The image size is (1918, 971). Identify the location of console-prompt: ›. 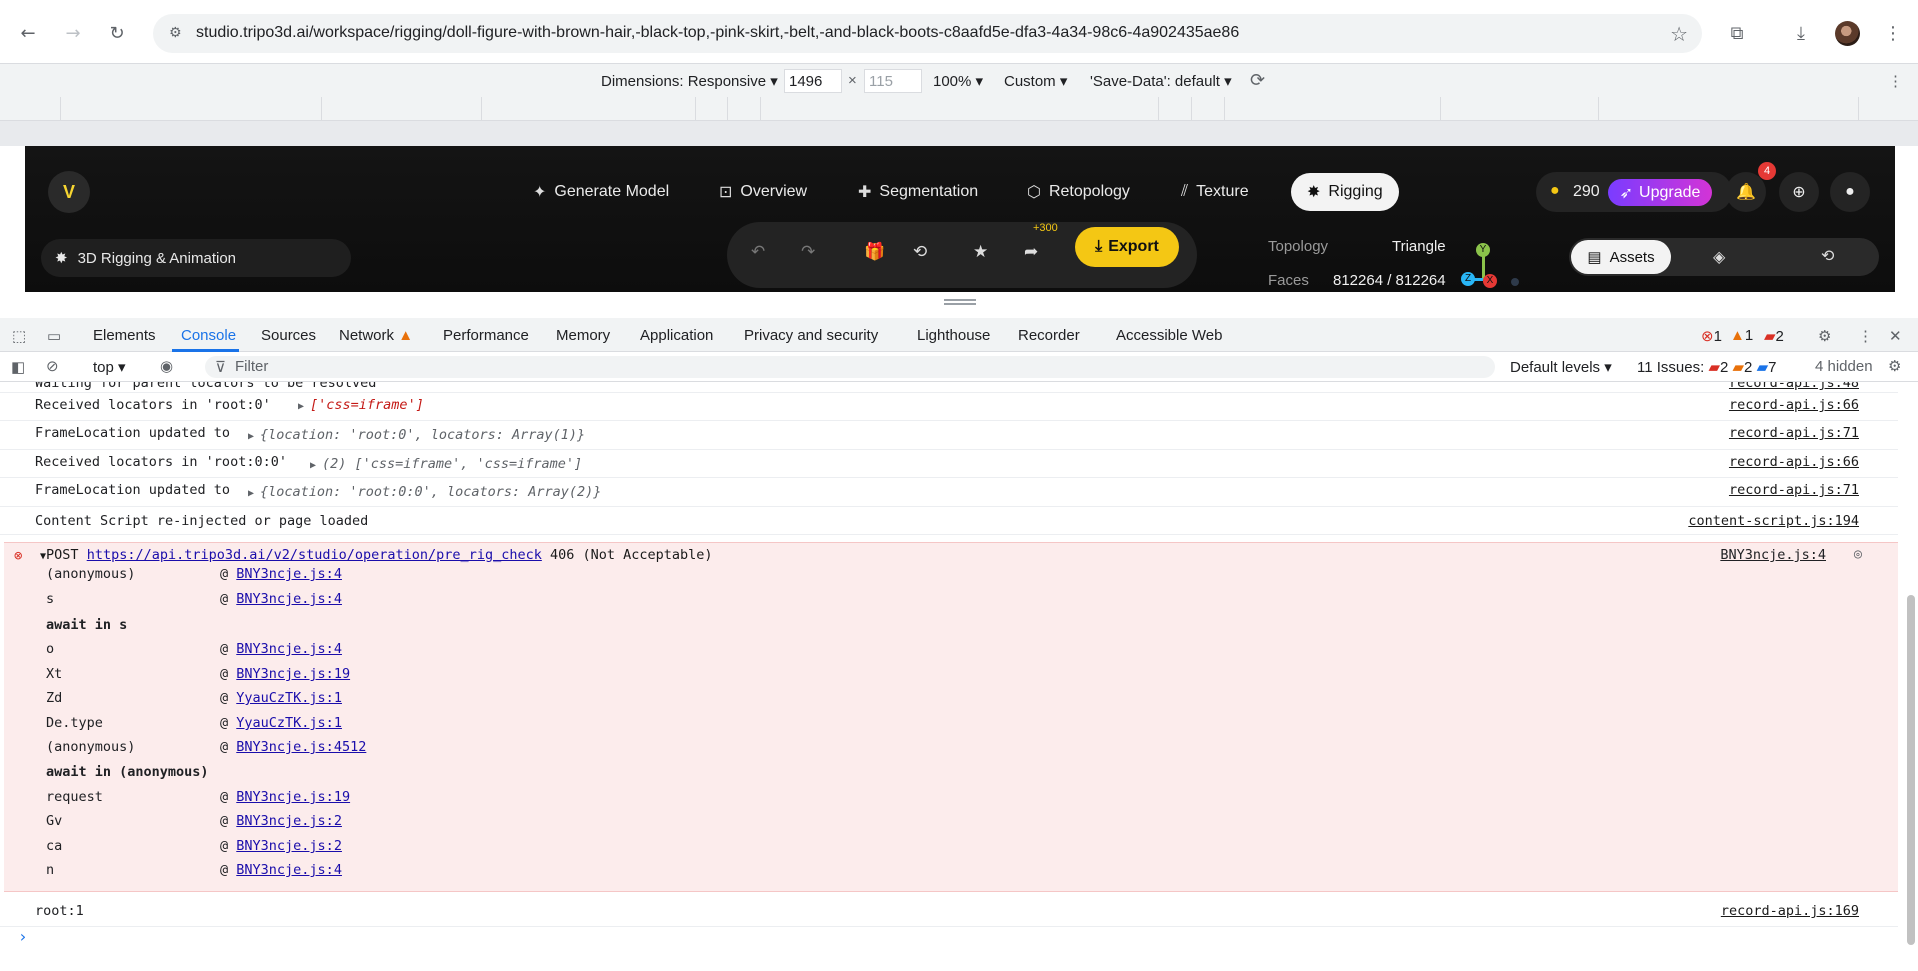
(23, 936).